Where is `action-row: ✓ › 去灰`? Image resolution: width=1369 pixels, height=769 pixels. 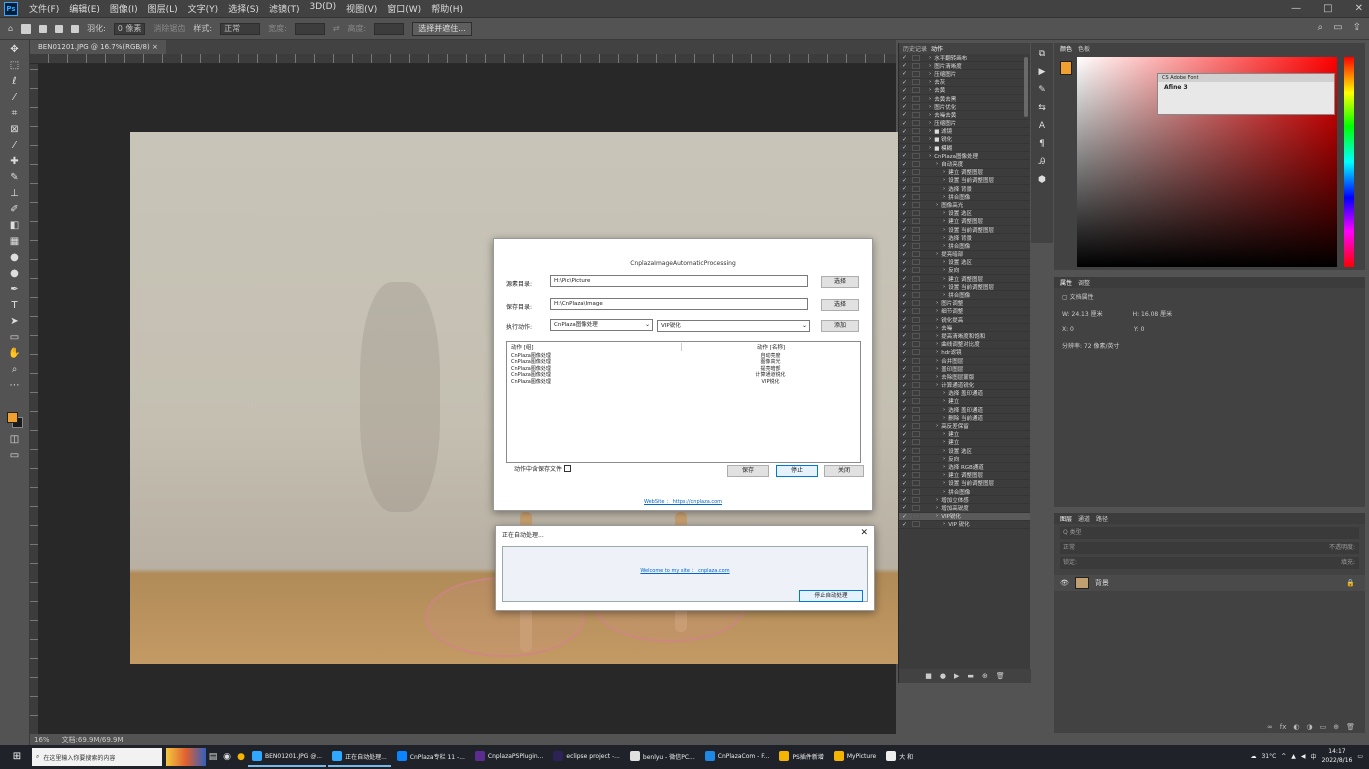
action-row: ✓ › 去灰 is located at coordinates (964, 83).